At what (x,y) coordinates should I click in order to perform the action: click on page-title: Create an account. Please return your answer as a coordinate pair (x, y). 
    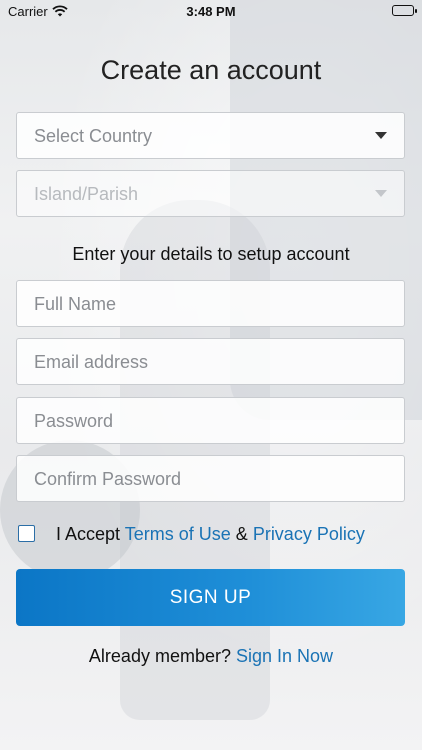
    Looking at the image, I should click on (211, 70).